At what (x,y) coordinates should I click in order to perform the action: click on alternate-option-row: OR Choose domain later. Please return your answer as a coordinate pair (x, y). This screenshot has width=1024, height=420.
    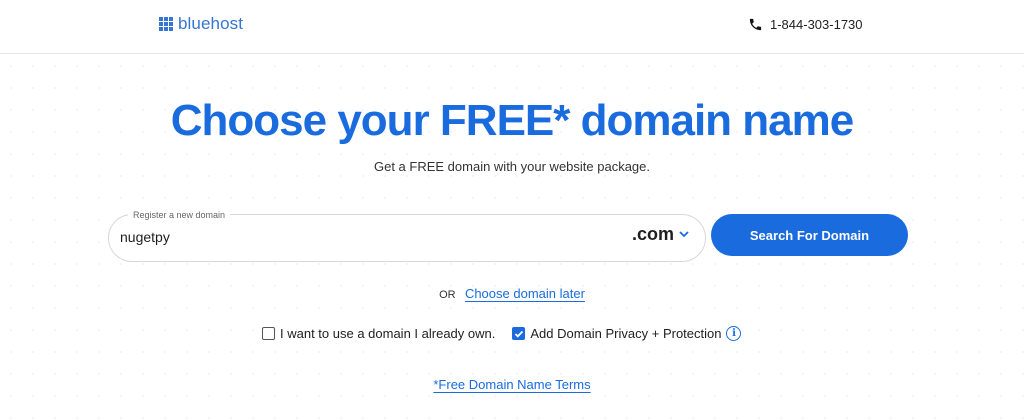
    Looking at the image, I should click on (512, 293).